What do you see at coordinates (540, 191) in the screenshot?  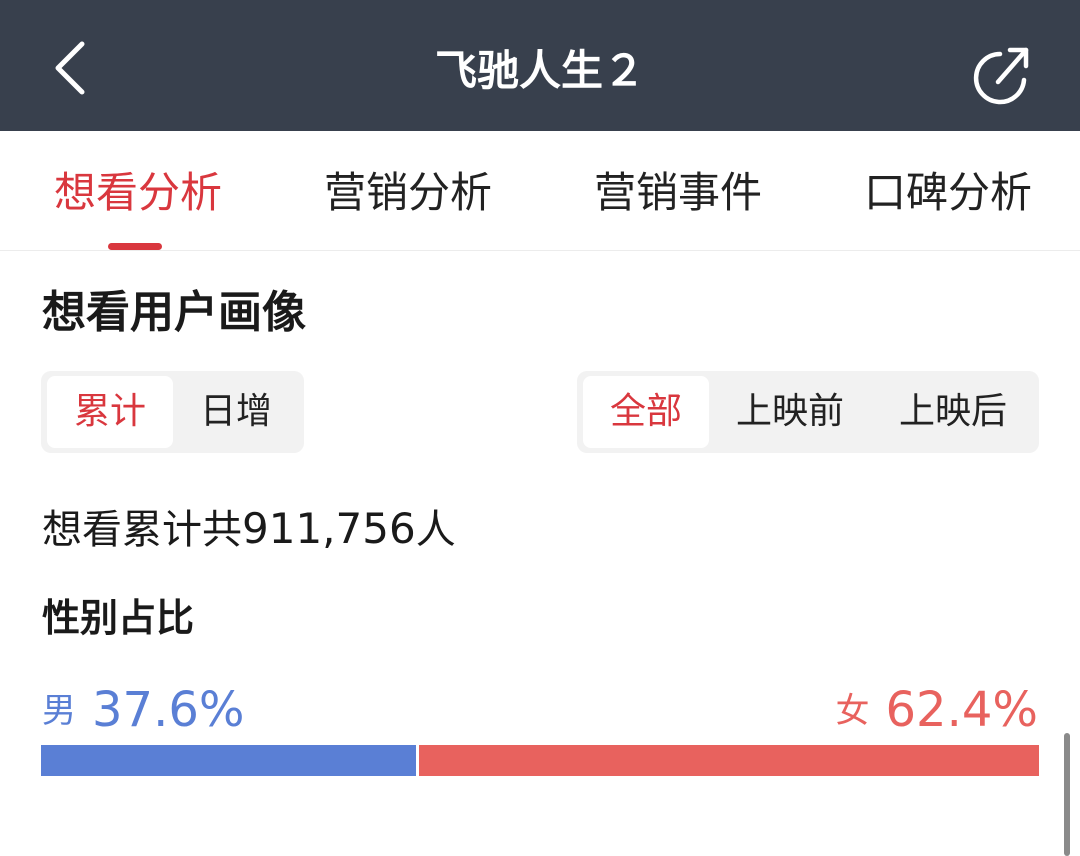 I see `analysis-tabs: 想看分析 营销分析 营销事件 口碑分析` at bounding box center [540, 191].